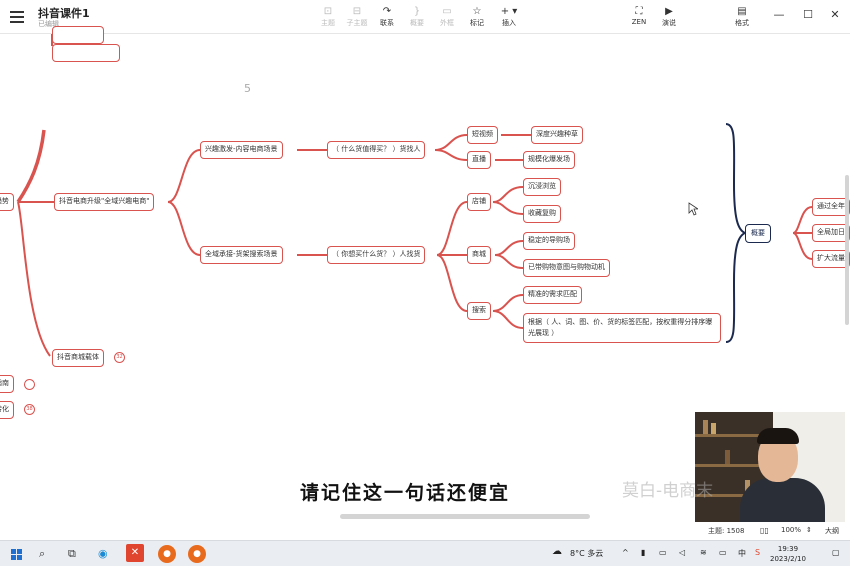 This screenshot has width=850, height=566. Describe the element at coordinates (479, 160) in the screenshot. I see `node-live: 直播` at that location.